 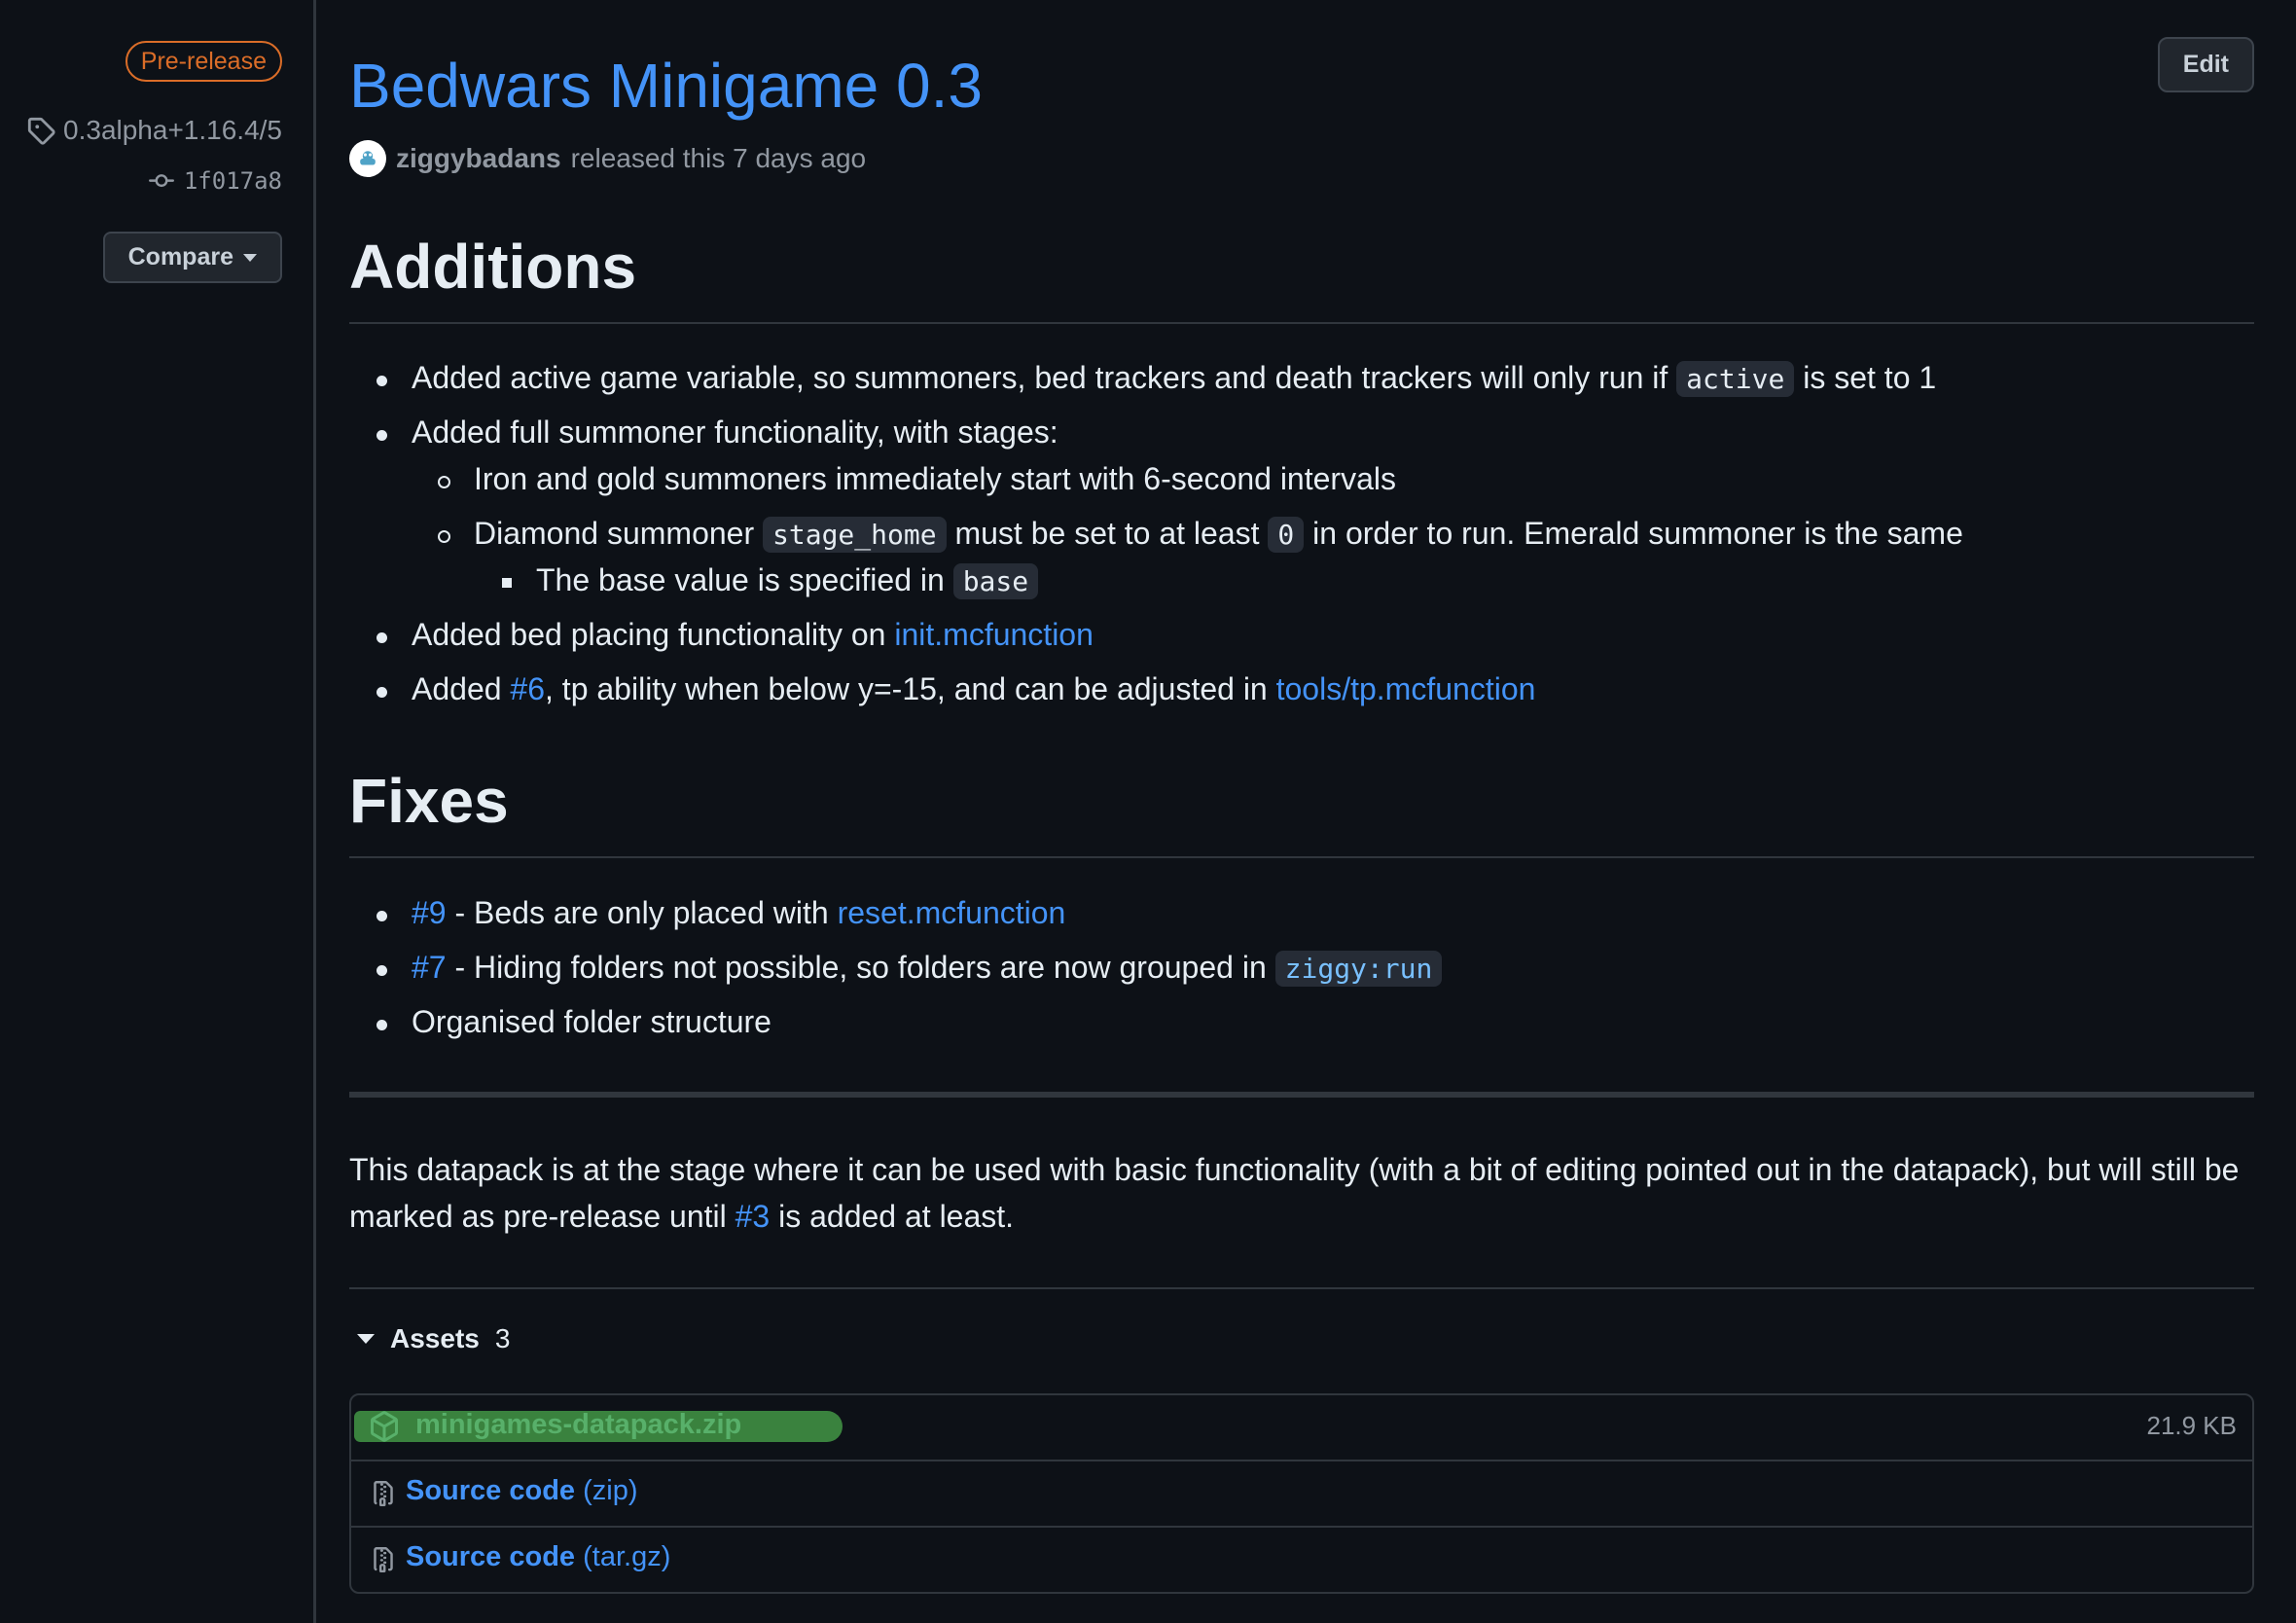 What do you see at coordinates (1406, 688) in the screenshot?
I see `tp-mcfunction-link: tools/tp.mcfunction` at bounding box center [1406, 688].